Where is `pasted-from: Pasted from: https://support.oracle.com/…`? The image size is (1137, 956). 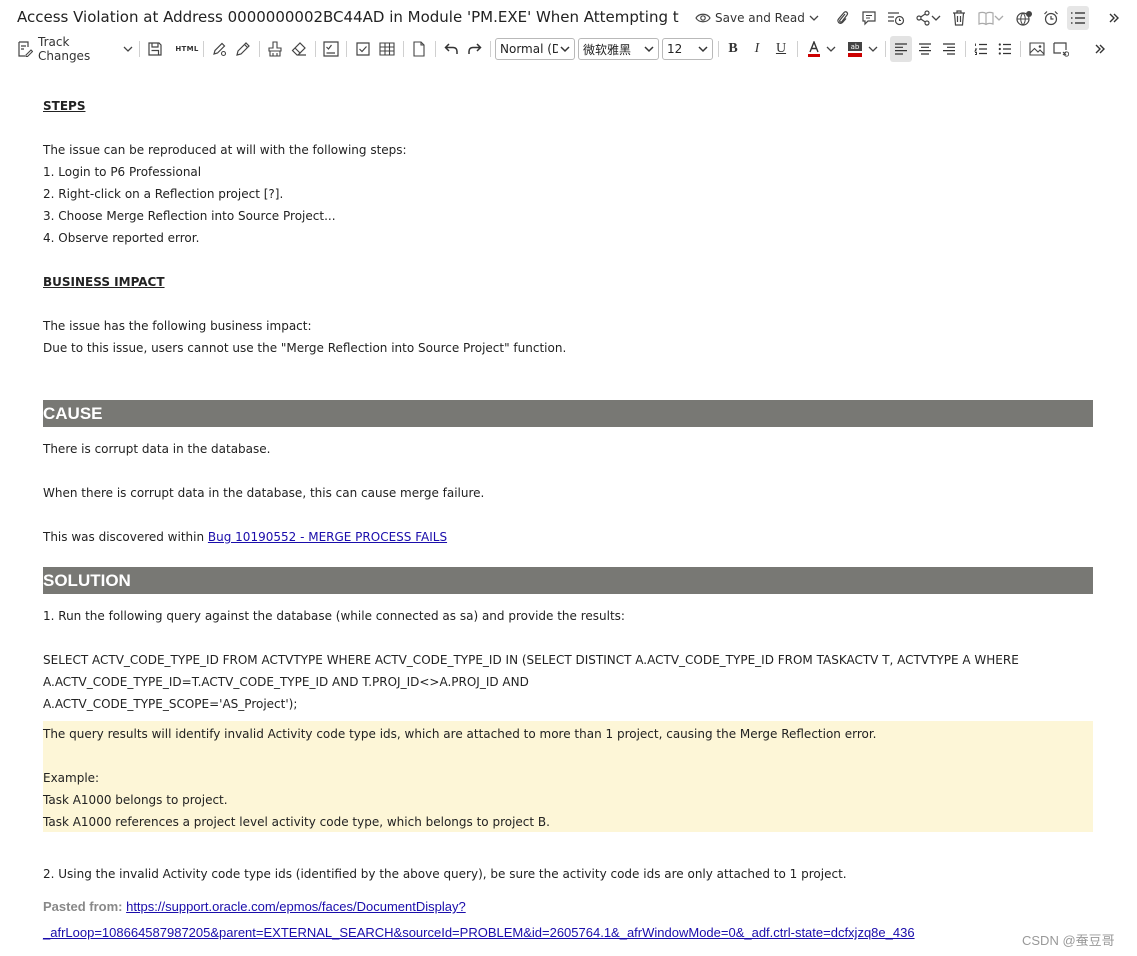 pasted-from: Pasted from: https://support.oracle.com/… is located at coordinates (254, 907).